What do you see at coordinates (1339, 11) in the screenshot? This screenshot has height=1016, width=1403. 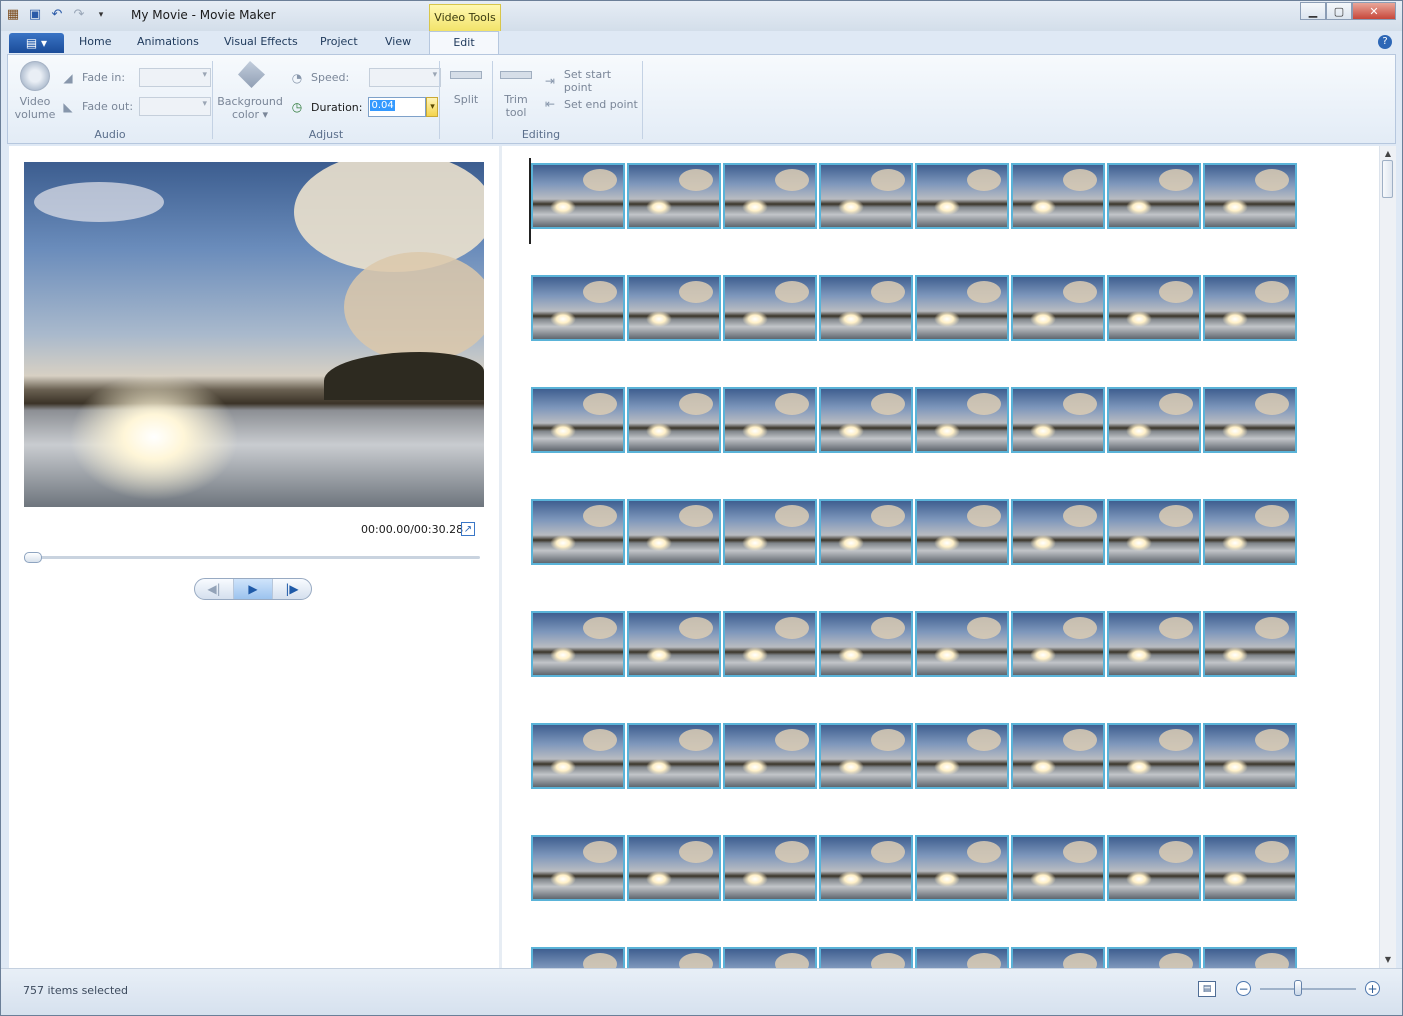 I see `maximize-button: ▢` at bounding box center [1339, 11].